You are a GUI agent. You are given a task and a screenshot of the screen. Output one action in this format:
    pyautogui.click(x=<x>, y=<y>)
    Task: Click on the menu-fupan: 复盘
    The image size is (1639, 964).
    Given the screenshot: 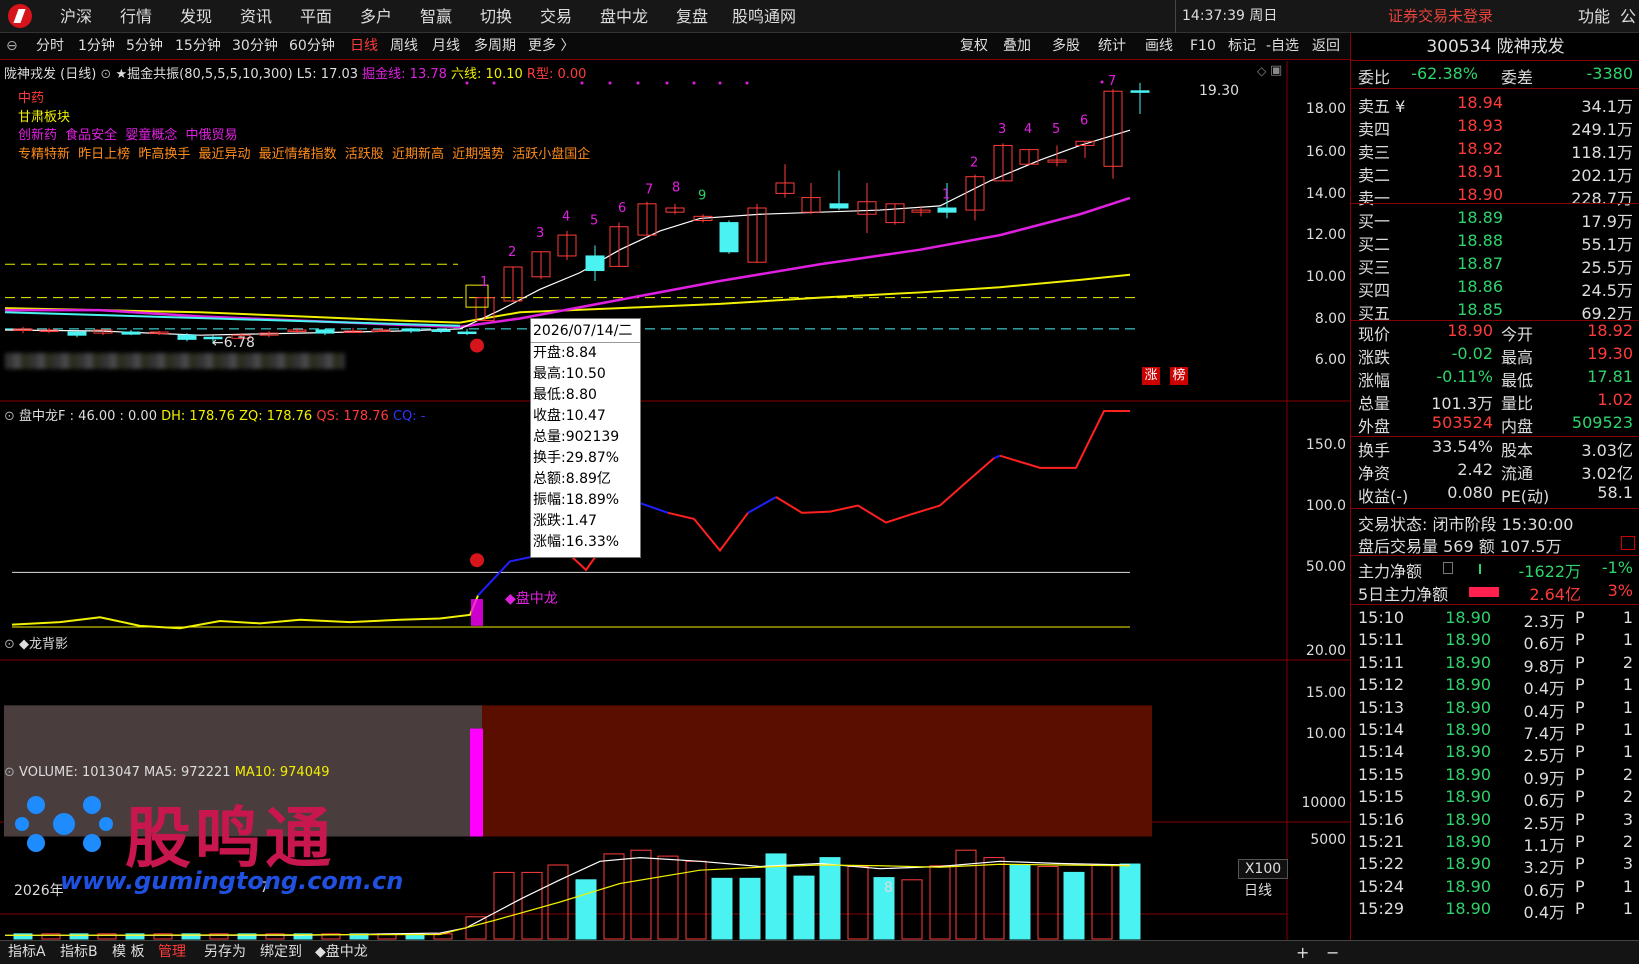 What is the action you would take?
    pyautogui.click(x=692, y=16)
    